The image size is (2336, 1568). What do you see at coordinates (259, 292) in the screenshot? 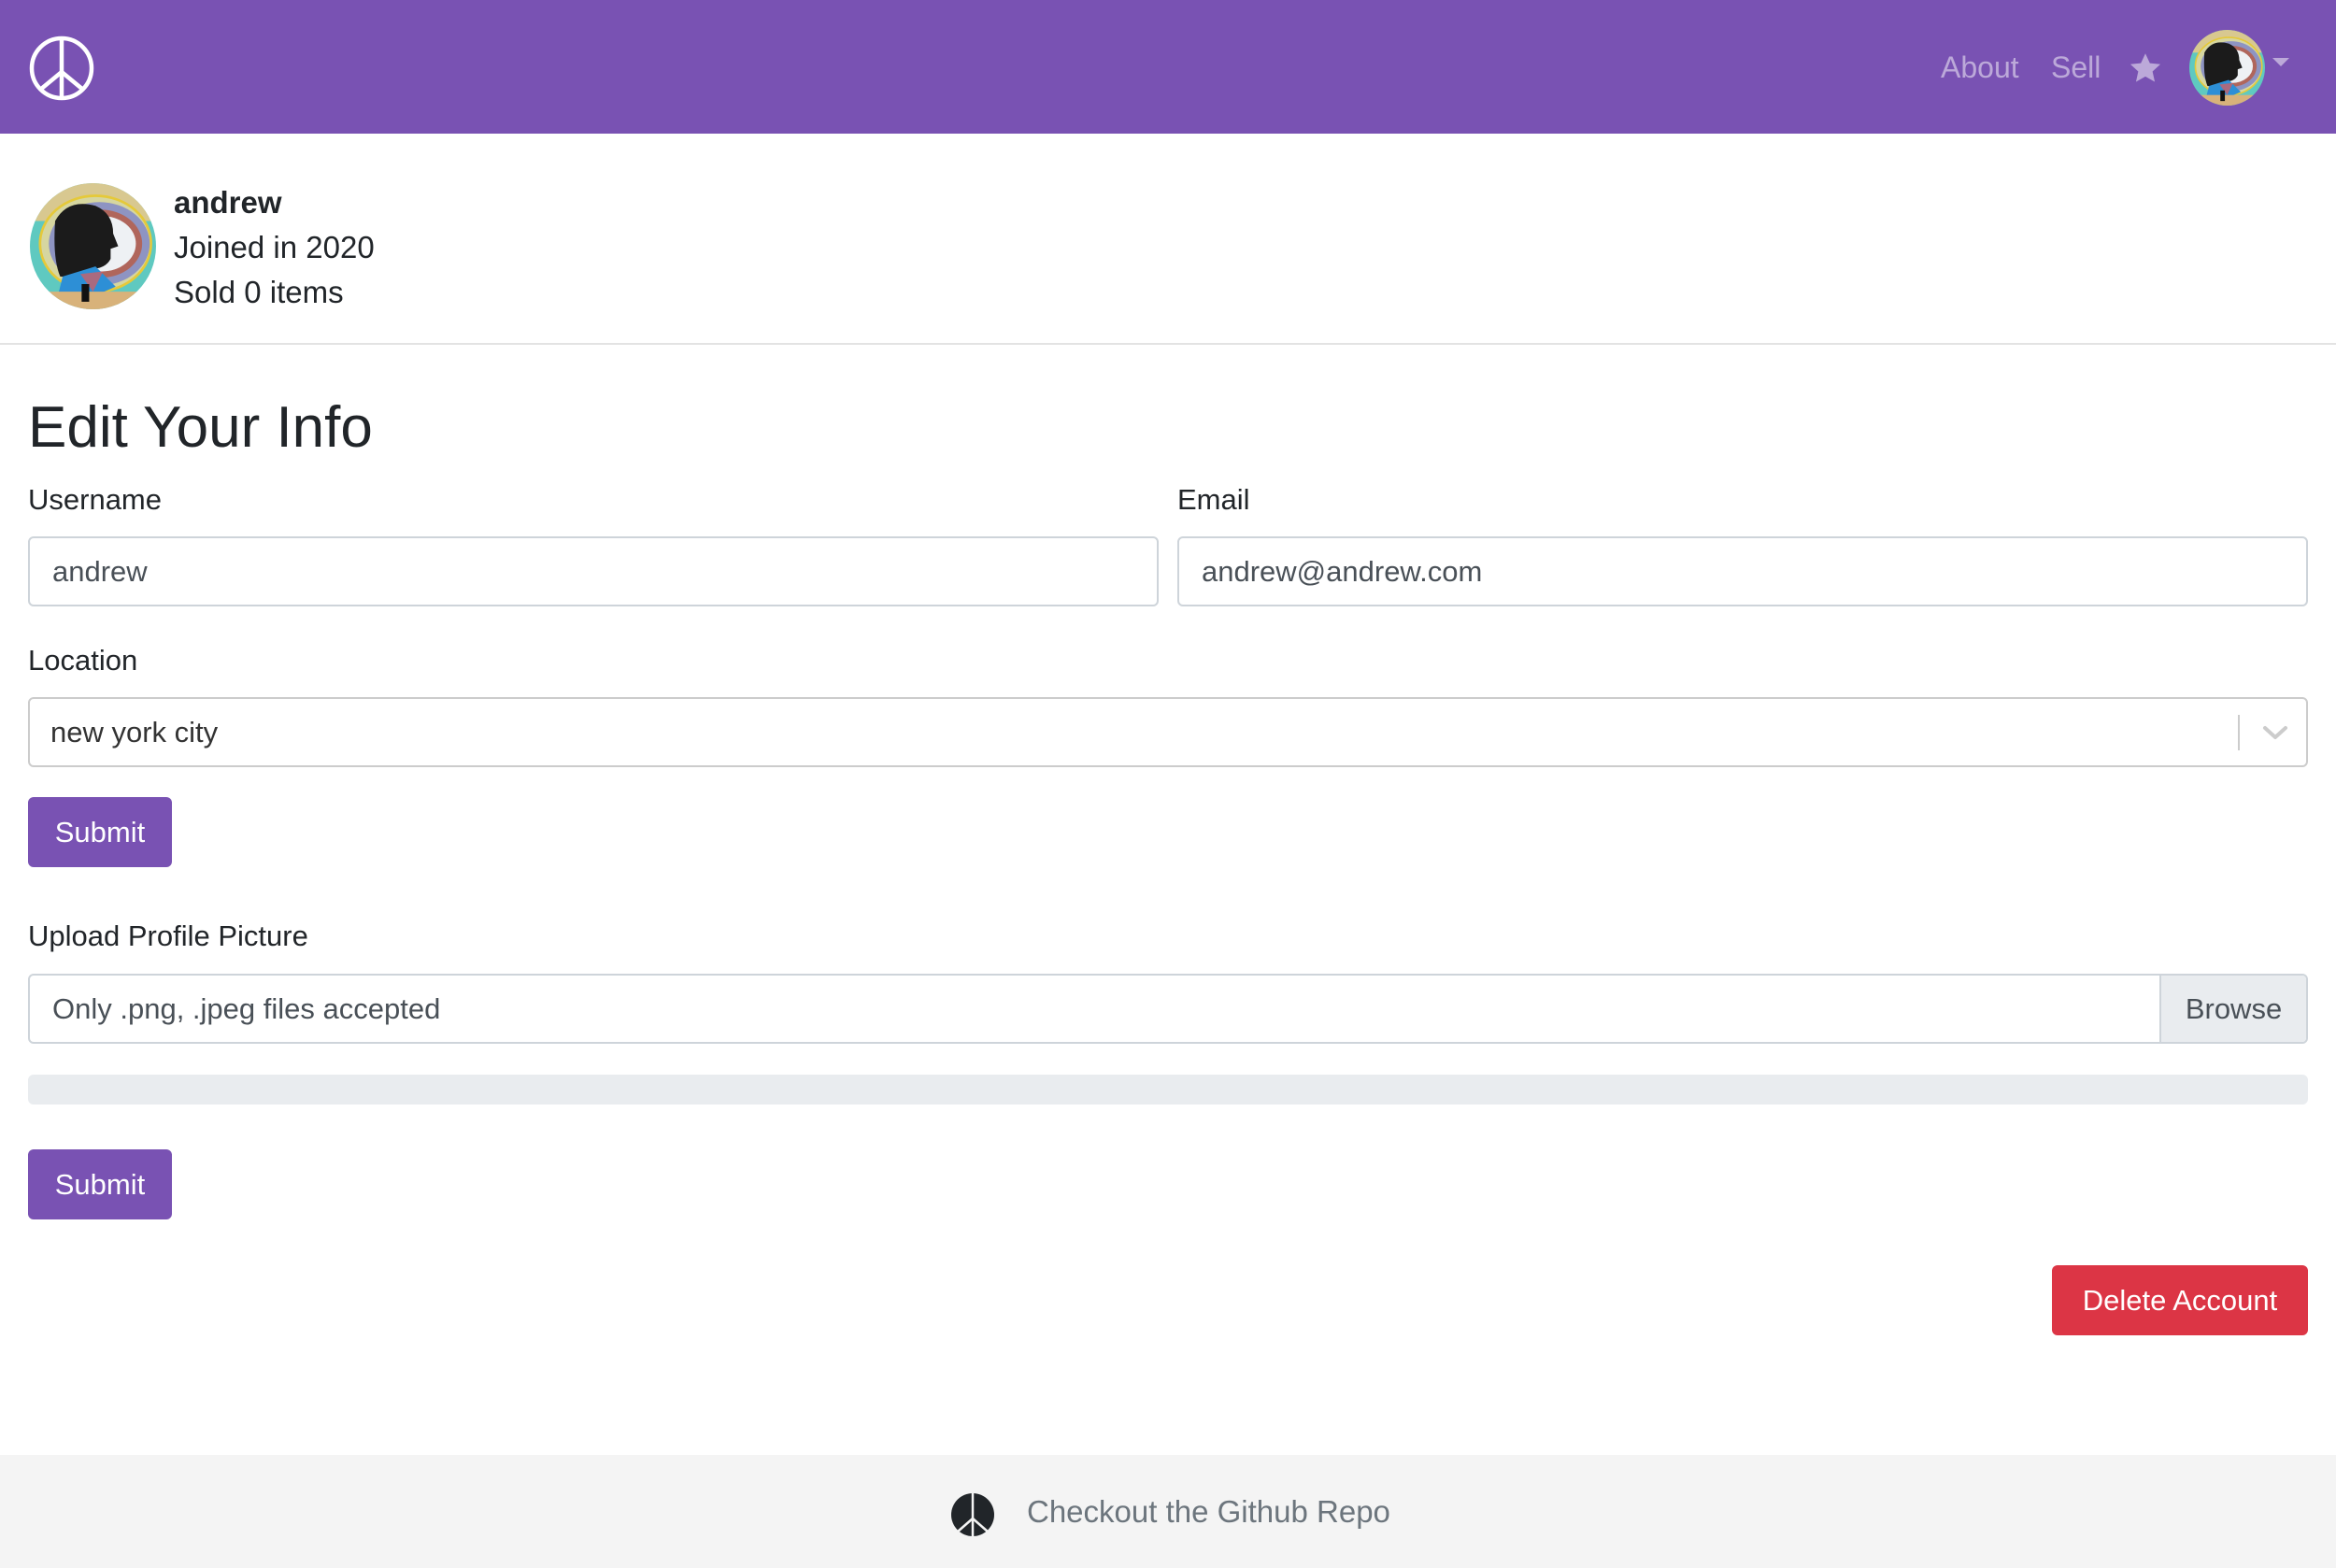
I see `profile-sold-count: Sold 0 items` at bounding box center [259, 292].